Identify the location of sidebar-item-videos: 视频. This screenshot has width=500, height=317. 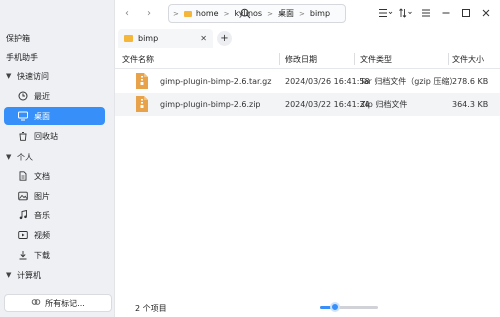
(57, 235).